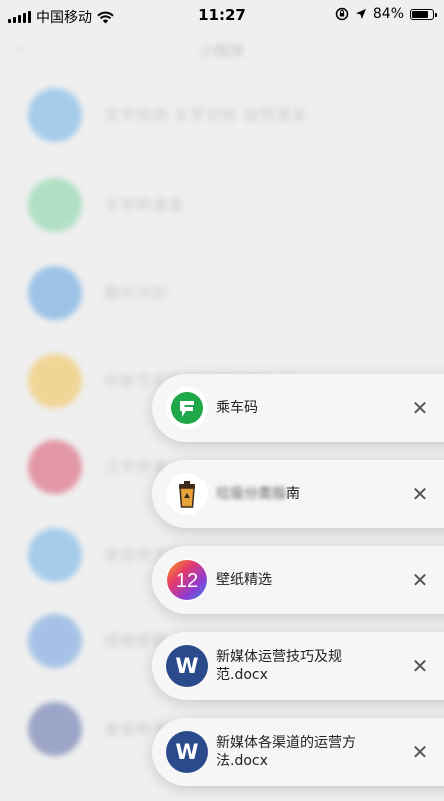  I want to click on notification-pill: W 新媒体各渠道的运营方法.docx ✕, so click(298, 752).